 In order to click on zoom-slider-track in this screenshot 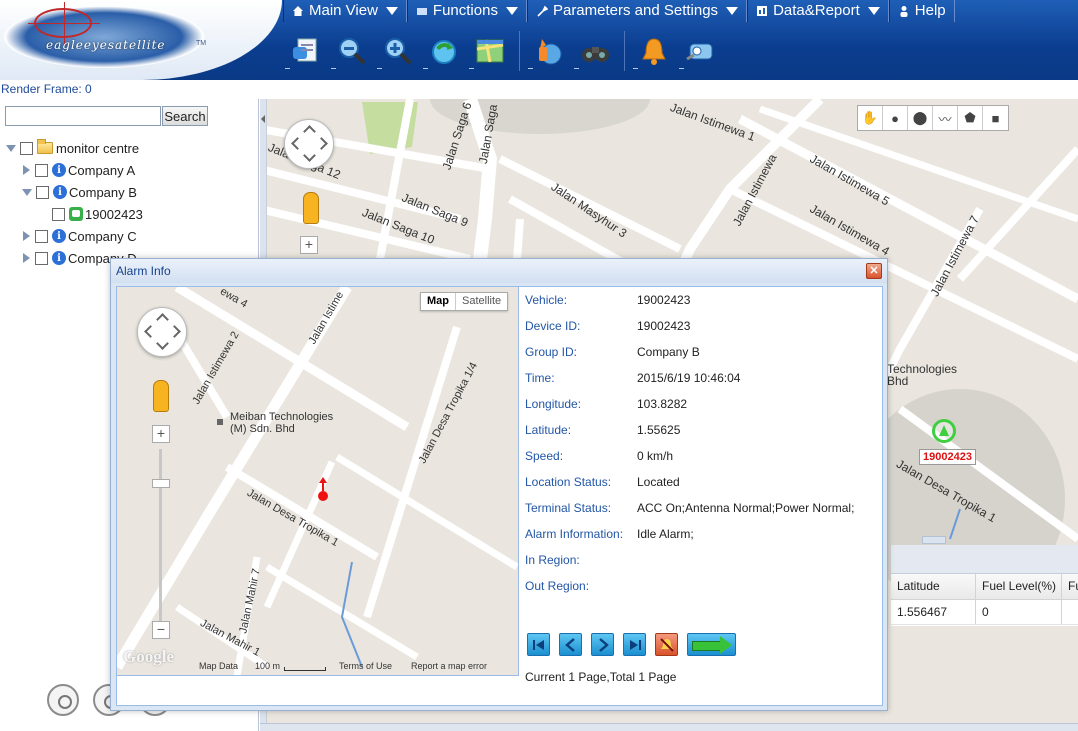, I will do `click(160, 537)`.